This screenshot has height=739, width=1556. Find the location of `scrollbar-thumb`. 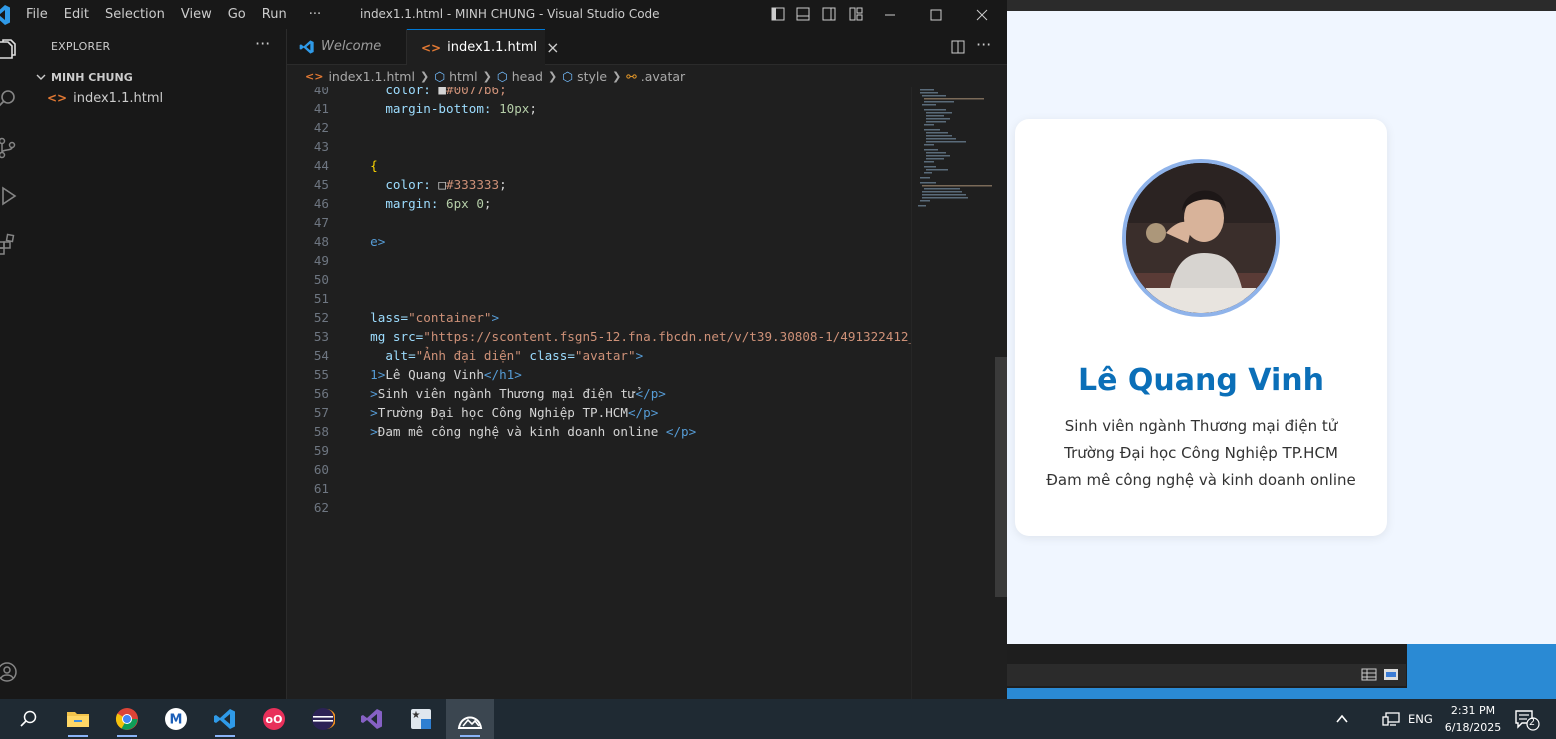

scrollbar-thumb is located at coordinates (1001, 477).